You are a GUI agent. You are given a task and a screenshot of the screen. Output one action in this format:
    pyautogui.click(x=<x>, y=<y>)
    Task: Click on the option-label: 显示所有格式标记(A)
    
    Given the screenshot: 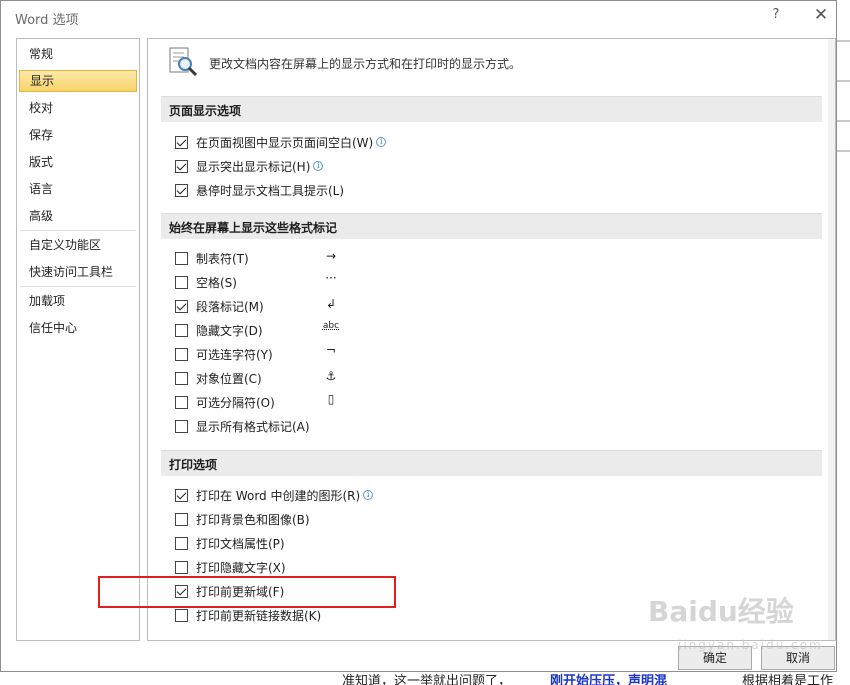 What is the action you would take?
    pyautogui.click(x=253, y=426)
    